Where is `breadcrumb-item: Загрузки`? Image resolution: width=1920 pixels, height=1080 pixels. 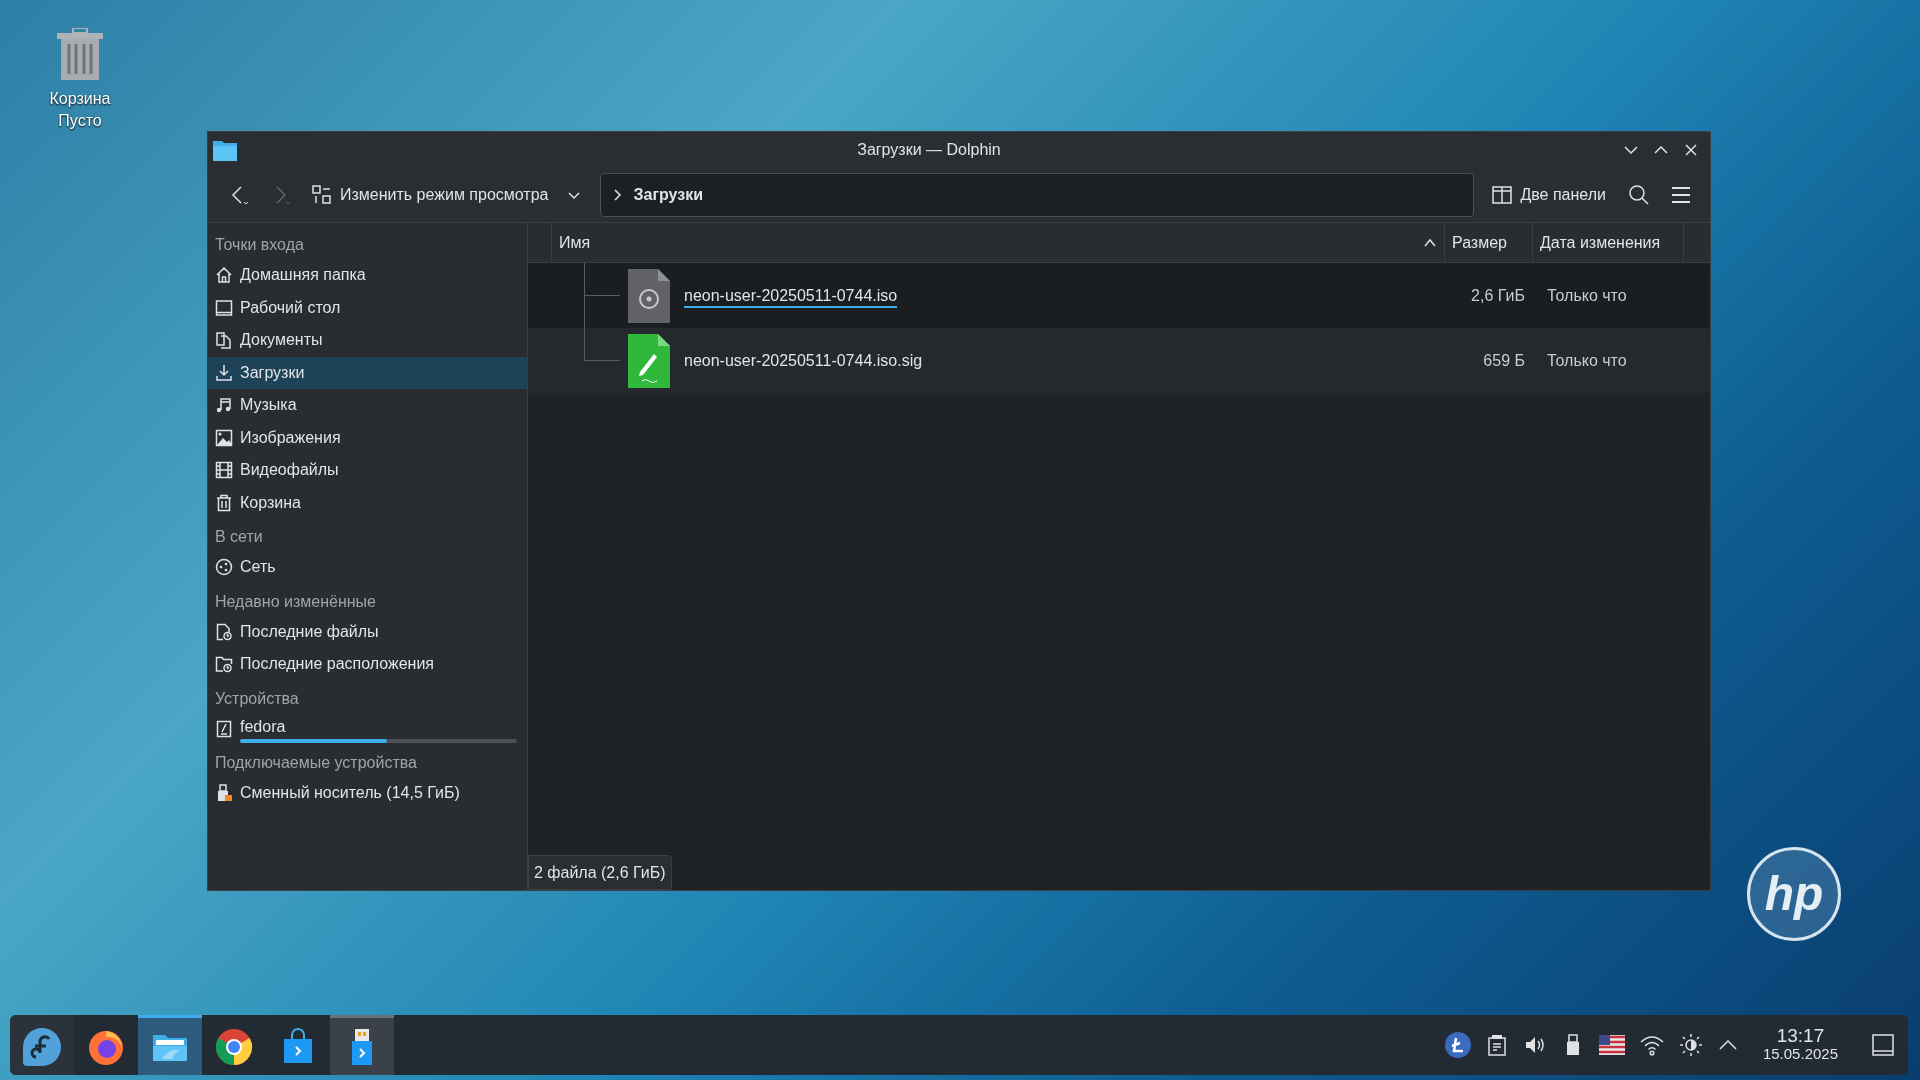 breadcrumb-item: Загрузки is located at coordinates (668, 194).